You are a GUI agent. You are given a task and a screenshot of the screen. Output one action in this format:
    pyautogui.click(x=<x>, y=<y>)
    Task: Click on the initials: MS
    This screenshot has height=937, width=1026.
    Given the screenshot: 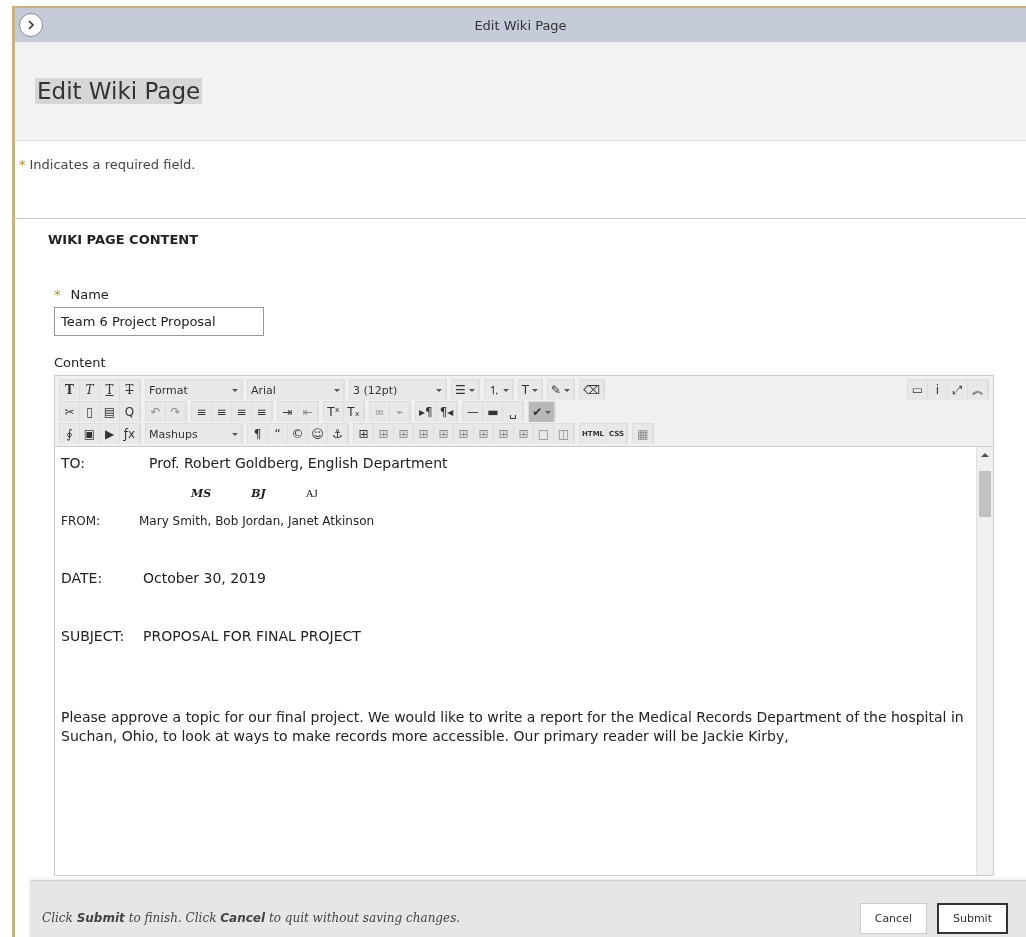 What is the action you would take?
    pyautogui.click(x=201, y=493)
    